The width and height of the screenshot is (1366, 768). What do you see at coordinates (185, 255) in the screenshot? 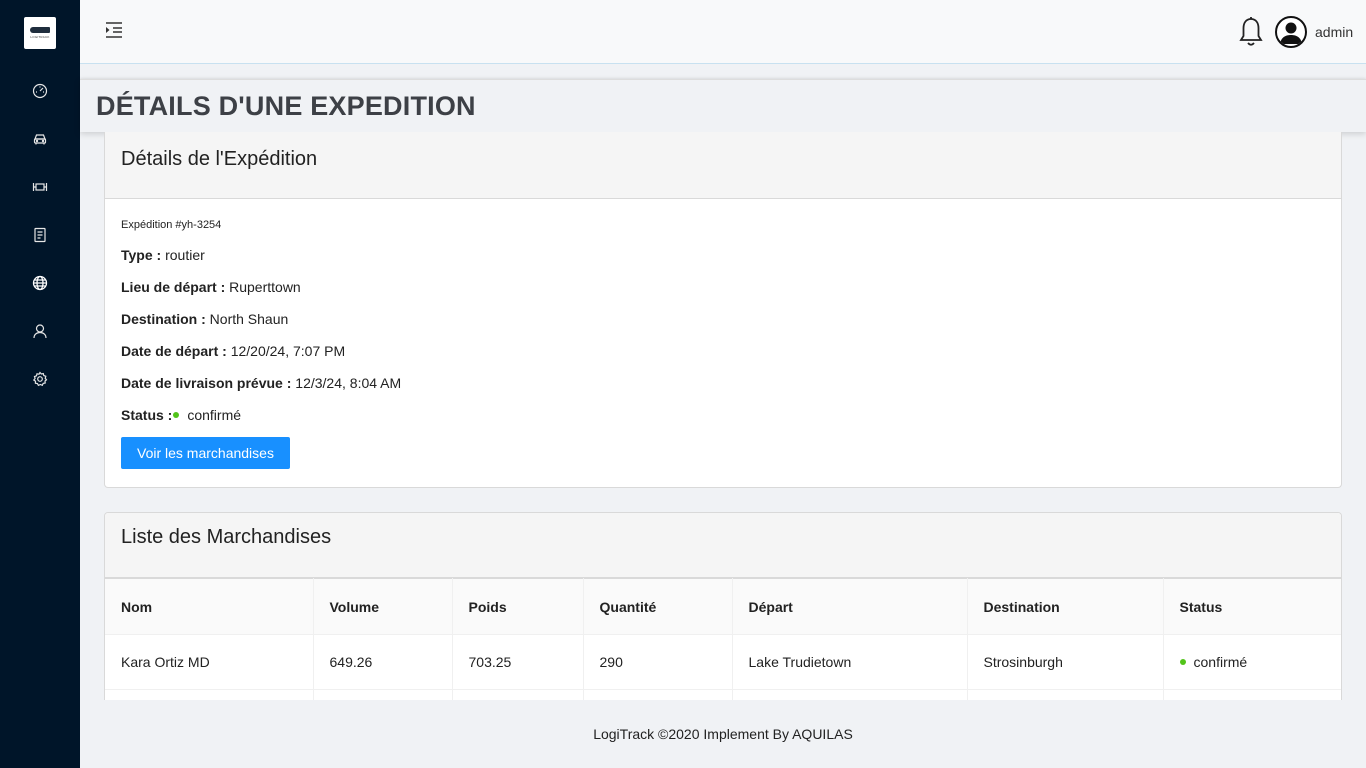
I see `type-value: routier` at bounding box center [185, 255].